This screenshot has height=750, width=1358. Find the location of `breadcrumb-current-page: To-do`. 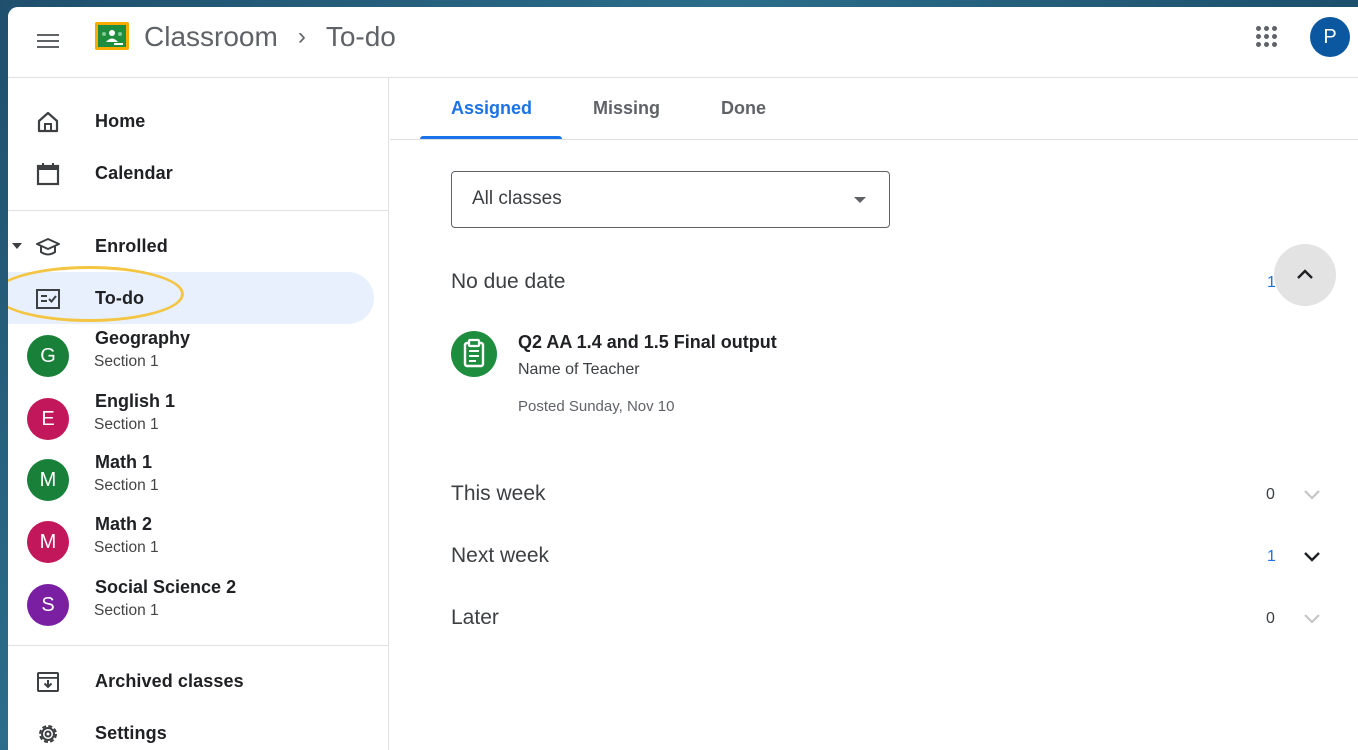

breadcrumb-current-page: To-do is located at coordinates (360, 36).